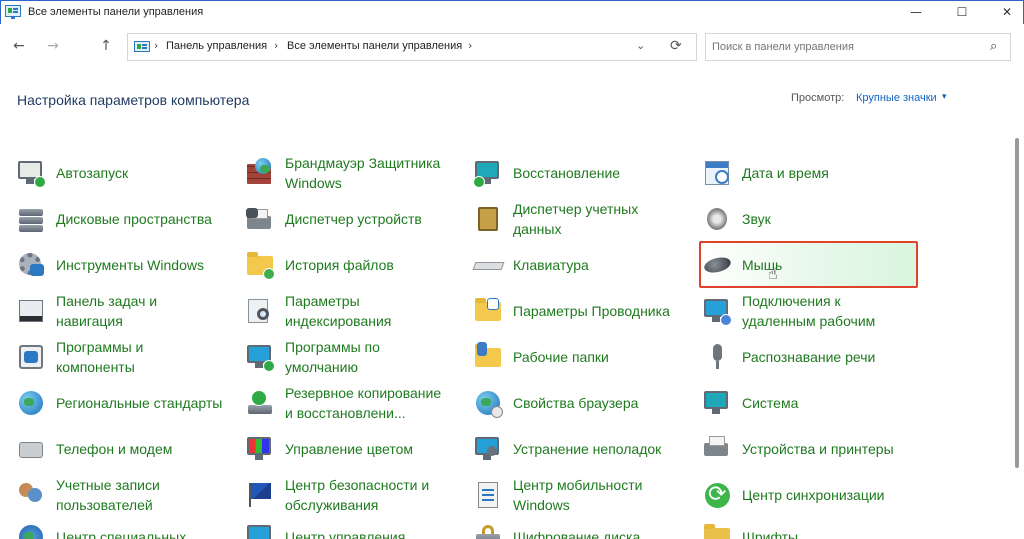  What do you see at coordinates (350, 311) in the screenshot?
I see `item-indexing: Параметры индексирования` at bounding box center [350, 311].